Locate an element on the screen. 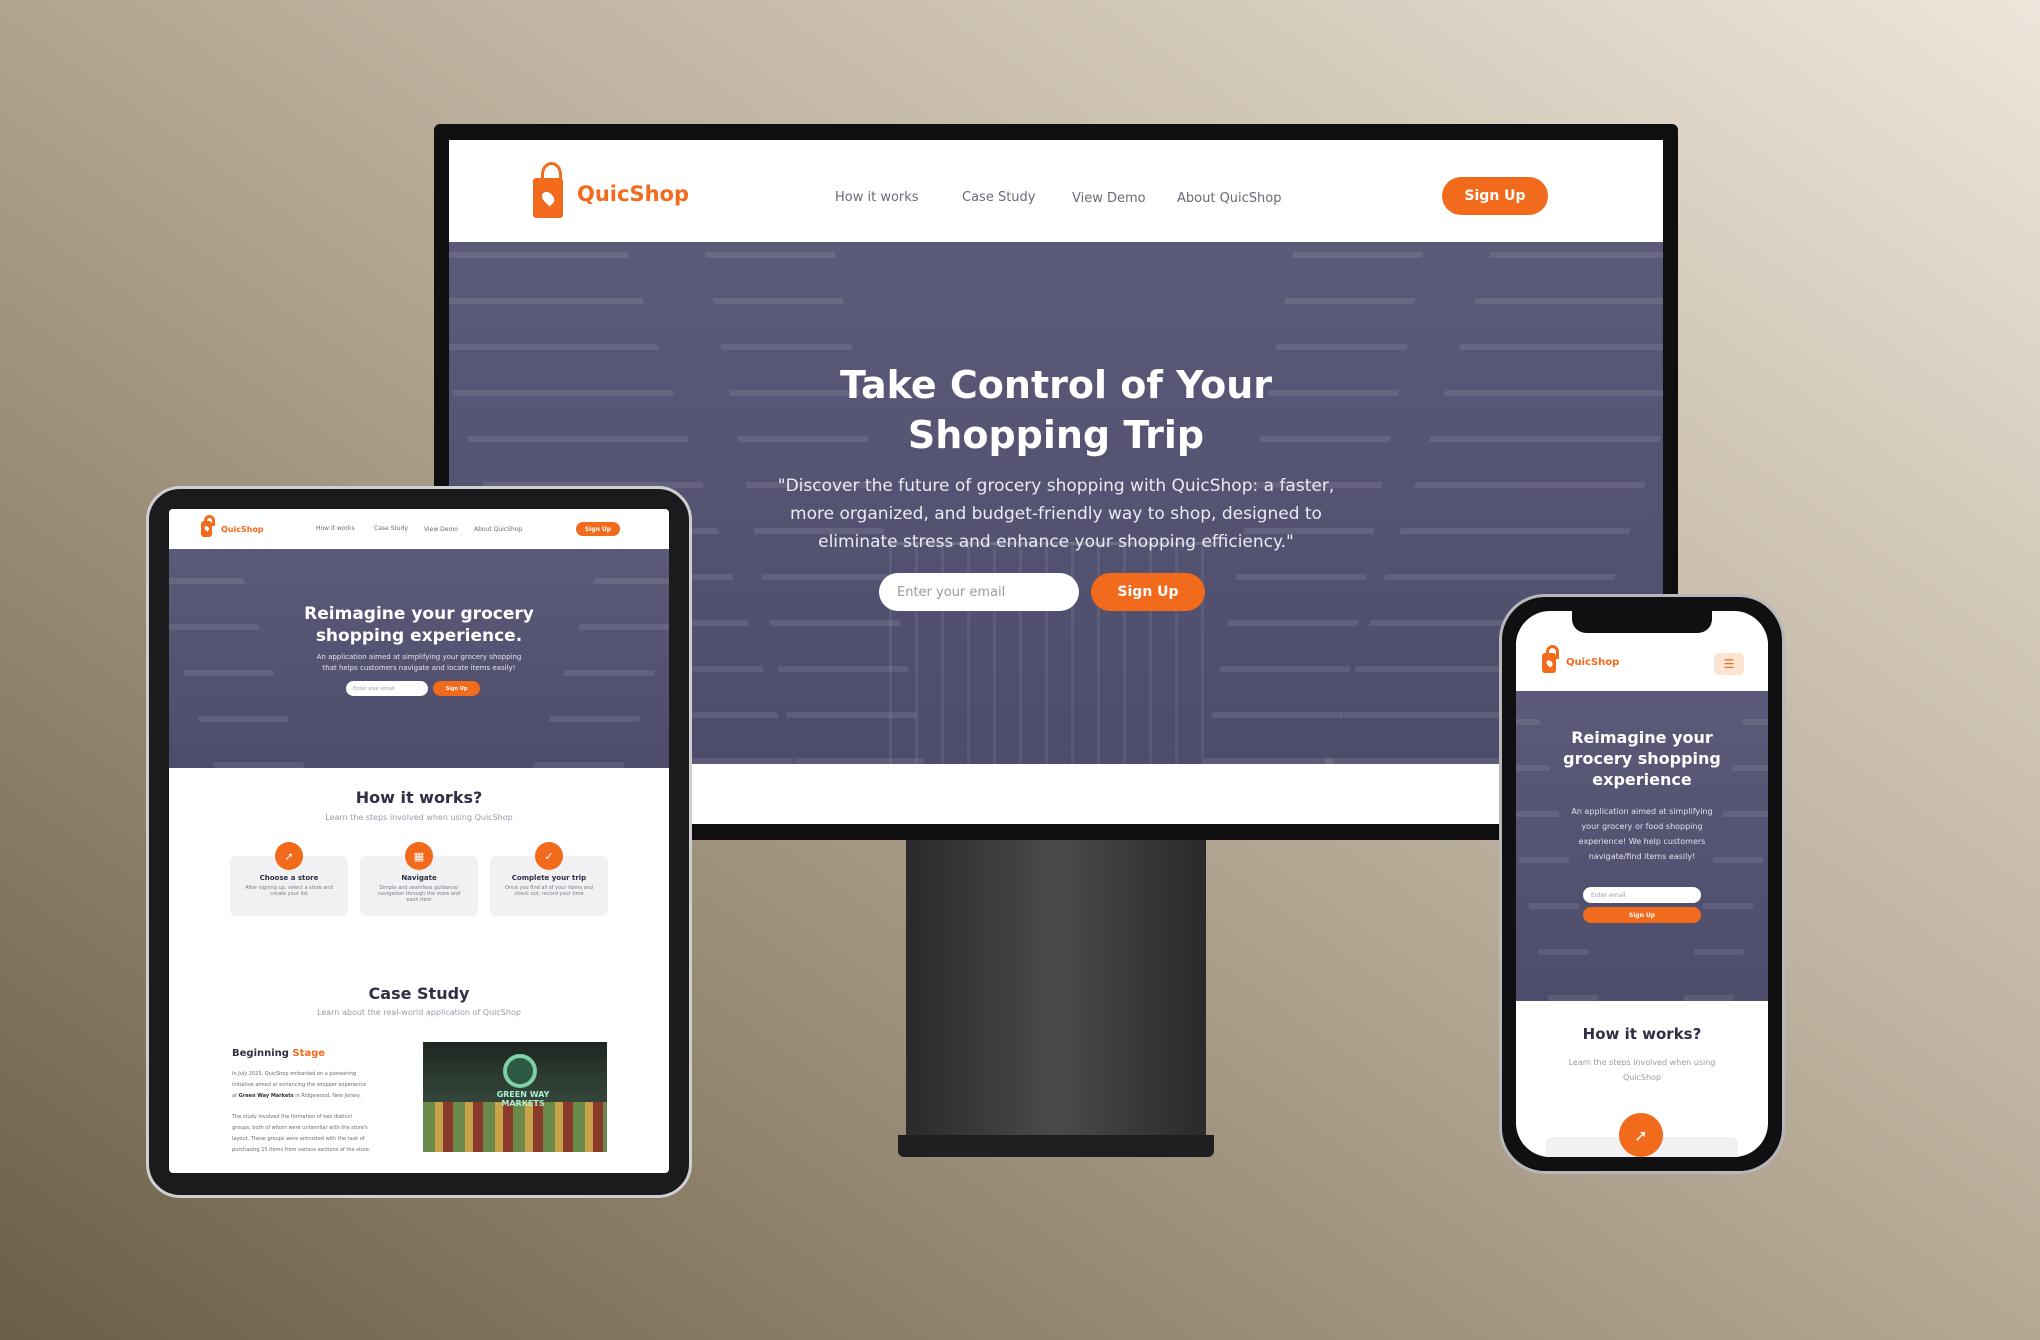  monitor-foot is located at coordinates (1056, 1146).